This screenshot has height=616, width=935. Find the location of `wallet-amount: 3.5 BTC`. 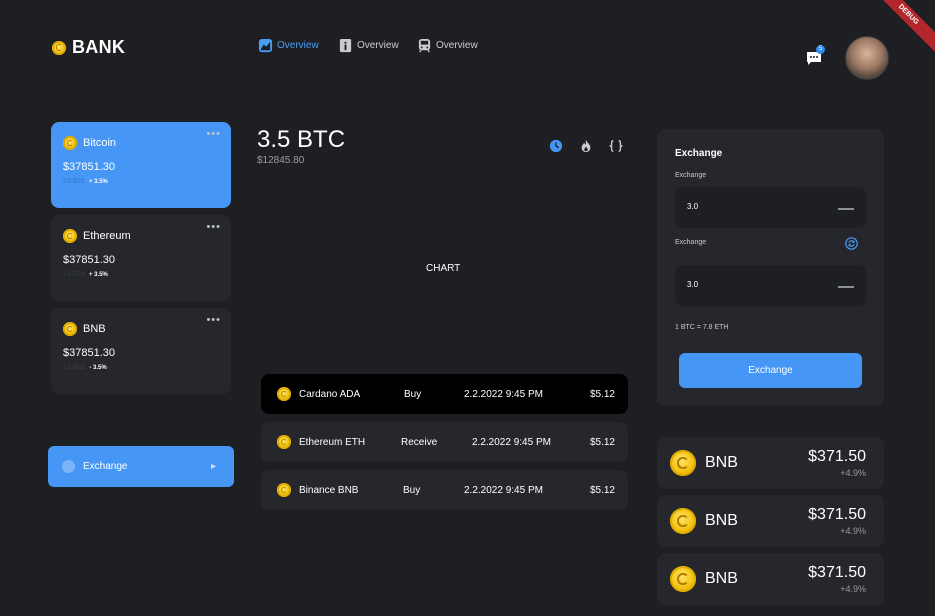

wallet-amount: 3.5 BTC is located at coordinates (74, 182).